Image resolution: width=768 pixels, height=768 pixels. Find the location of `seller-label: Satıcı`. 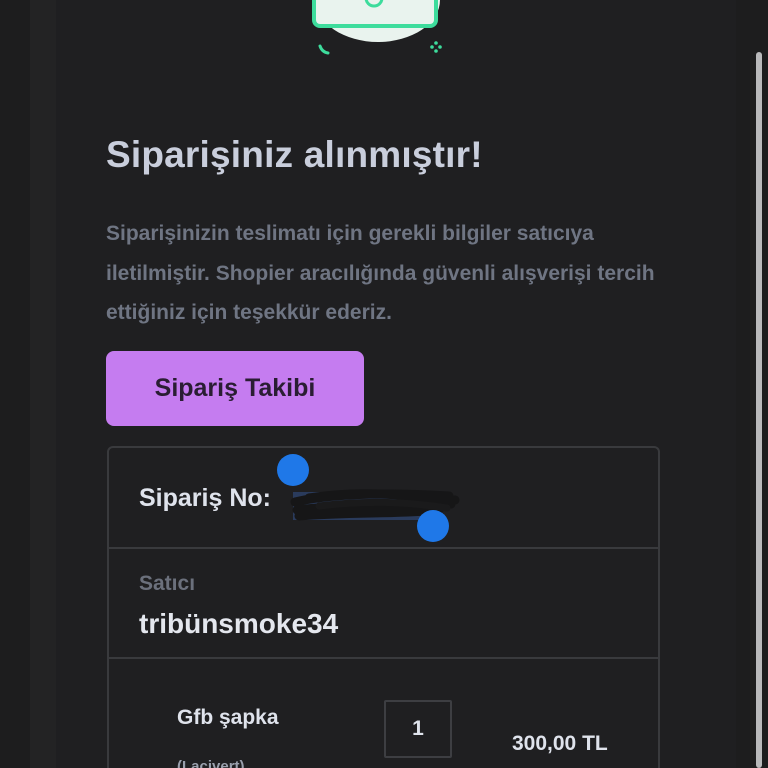

seller-label: Satıcı is located at coordinates (167, 583).